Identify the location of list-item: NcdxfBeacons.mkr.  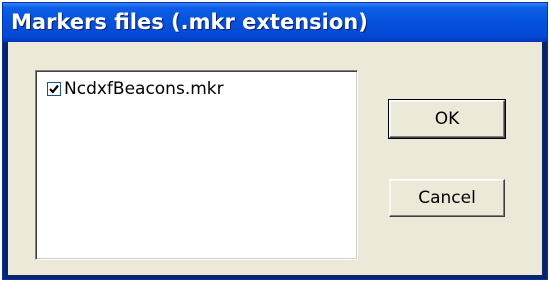
(135, 89).